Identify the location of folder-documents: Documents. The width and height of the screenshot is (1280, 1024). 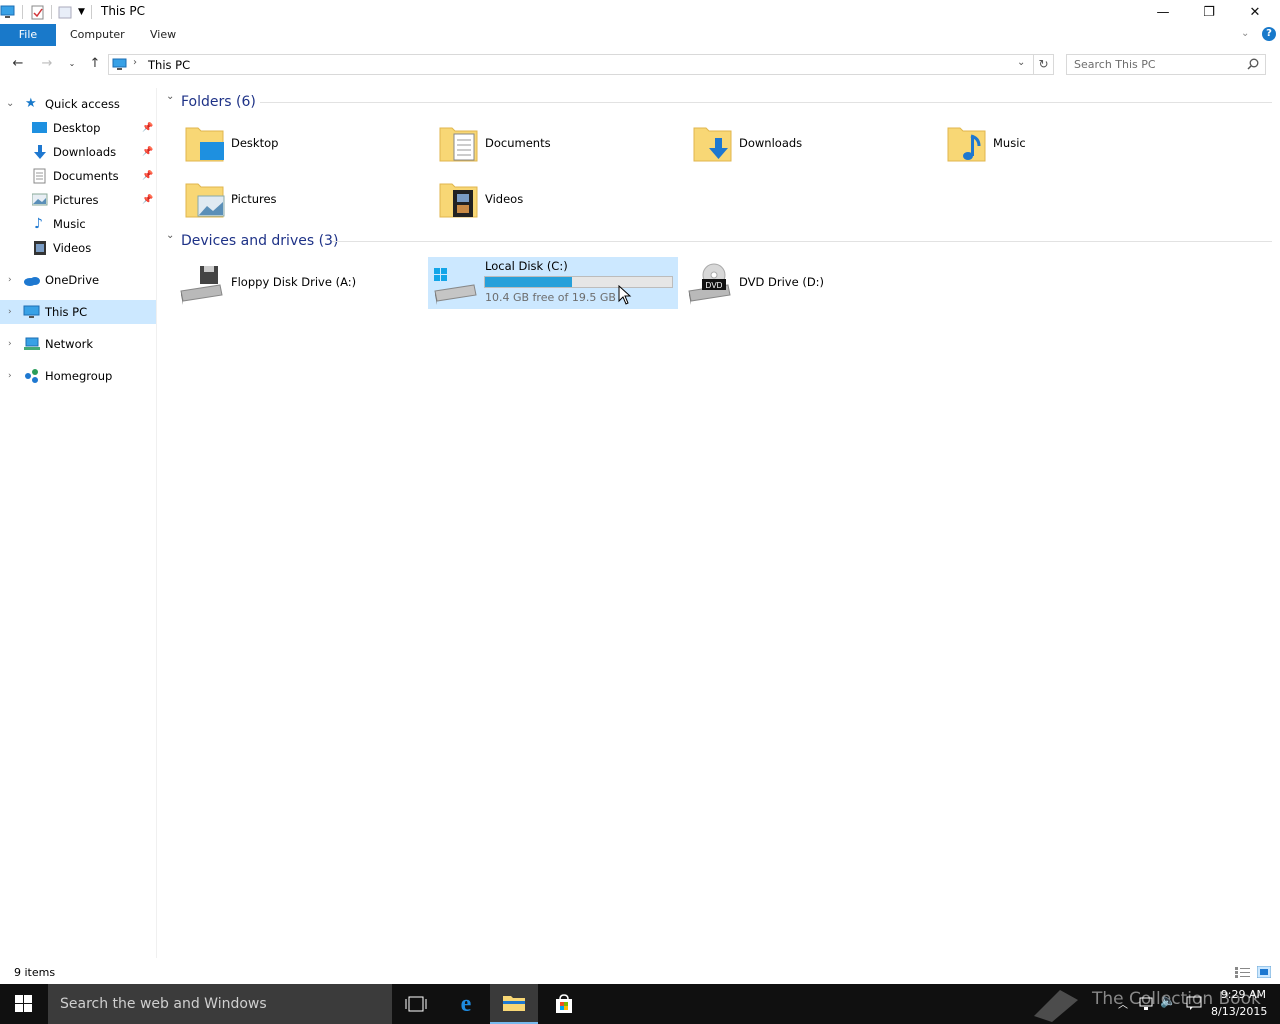
(559, 144).